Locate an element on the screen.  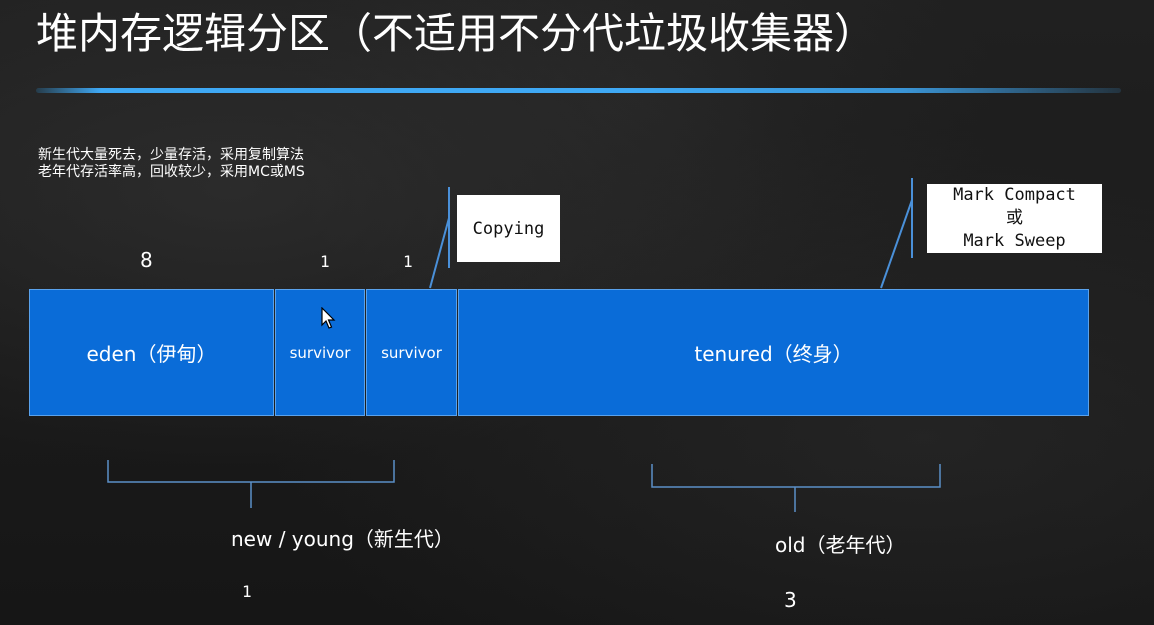
mark-callout: Mark Compact 或 Mark Sweep is located at coordinates (1014, 218).